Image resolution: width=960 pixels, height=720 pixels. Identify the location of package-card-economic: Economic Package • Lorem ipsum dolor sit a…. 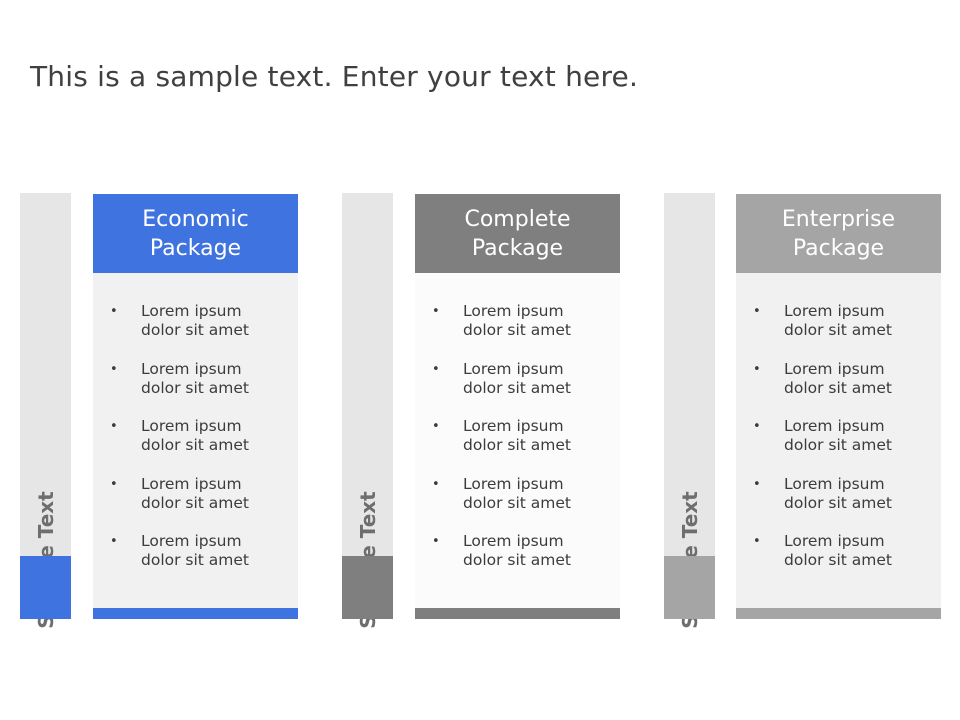
(195, 406).